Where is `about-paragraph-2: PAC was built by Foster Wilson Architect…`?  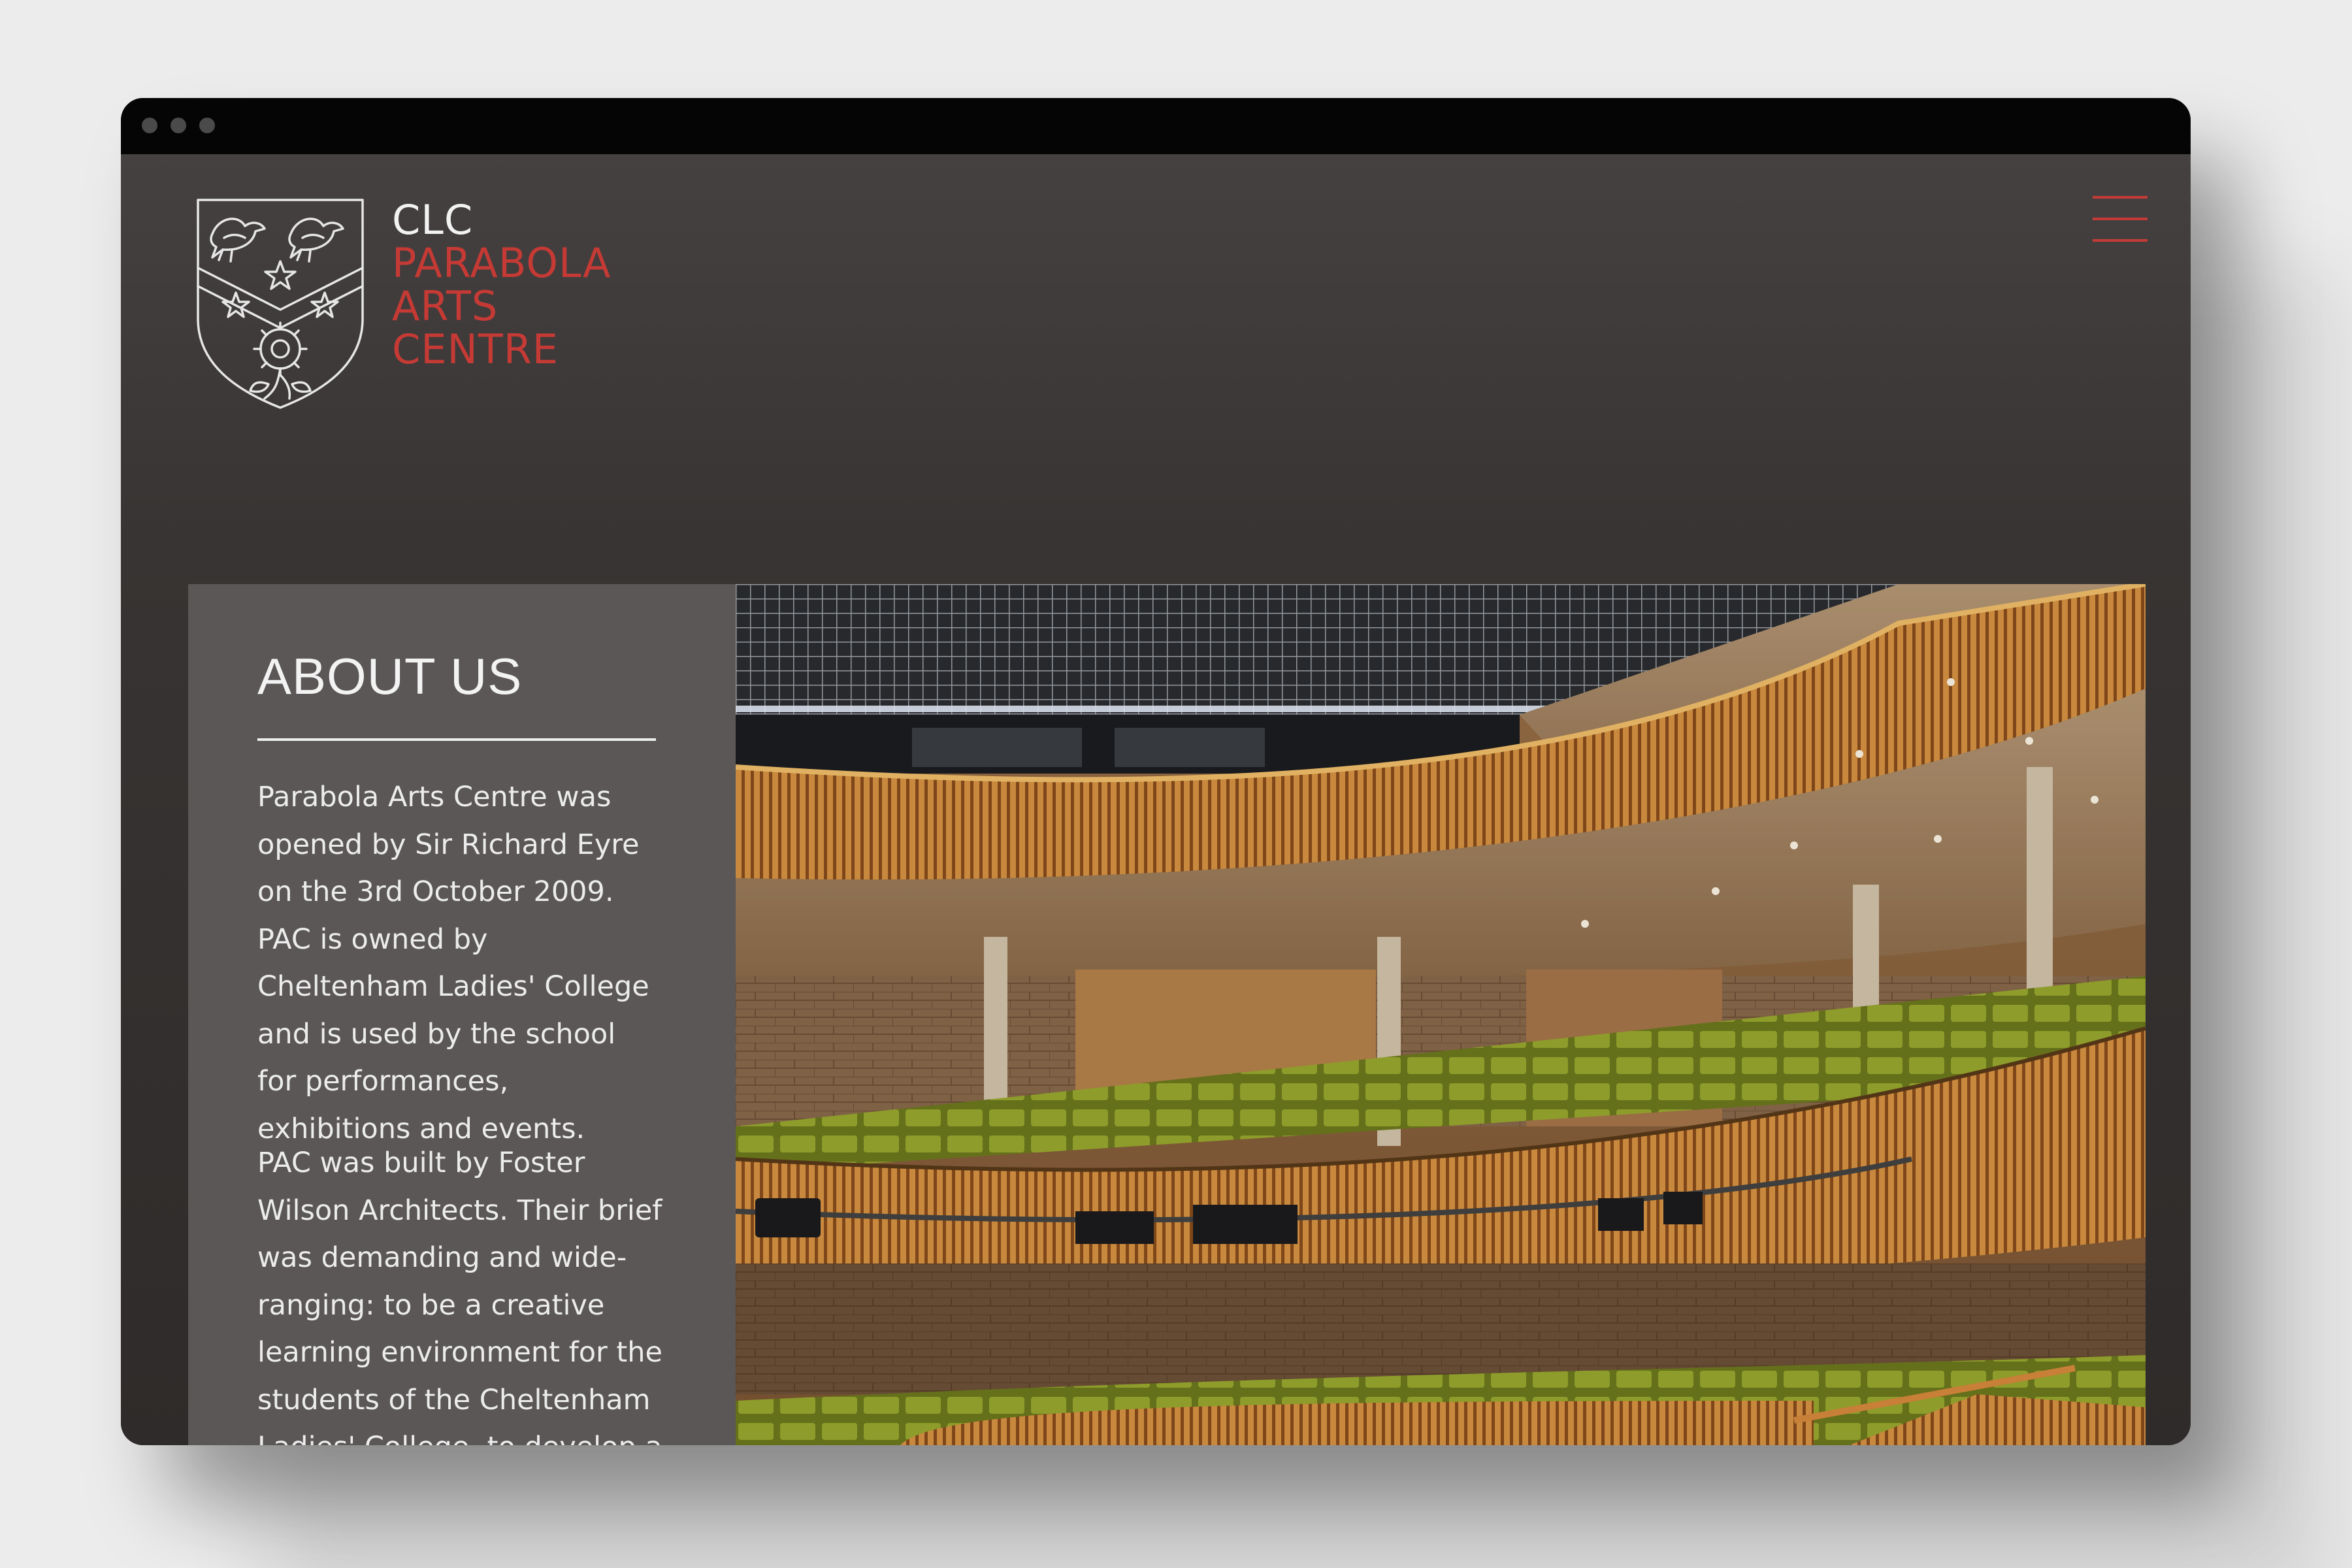
about-paragraph-2: PAC was built by Foster Wilson Architect… is located at coordinates (459, 1296).